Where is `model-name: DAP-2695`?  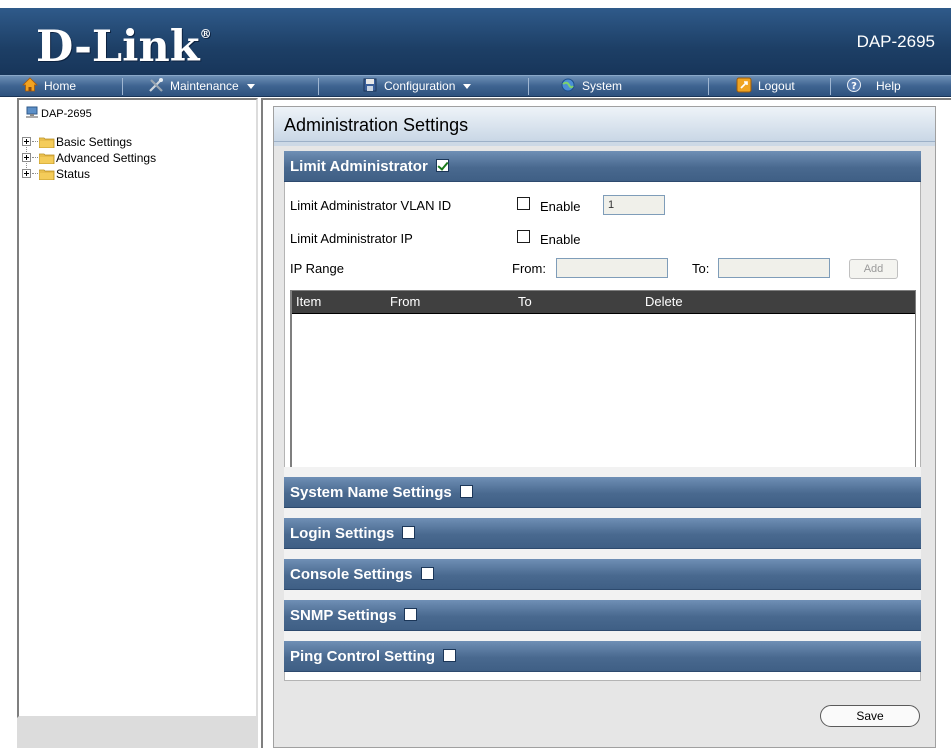
model-name: DAP-2695 is located at coordinates (895, 41).